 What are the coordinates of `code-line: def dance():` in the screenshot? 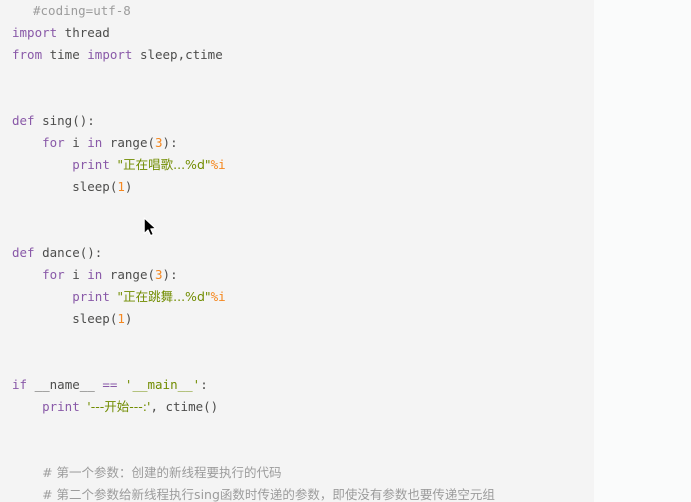 It's located at (297, 253).